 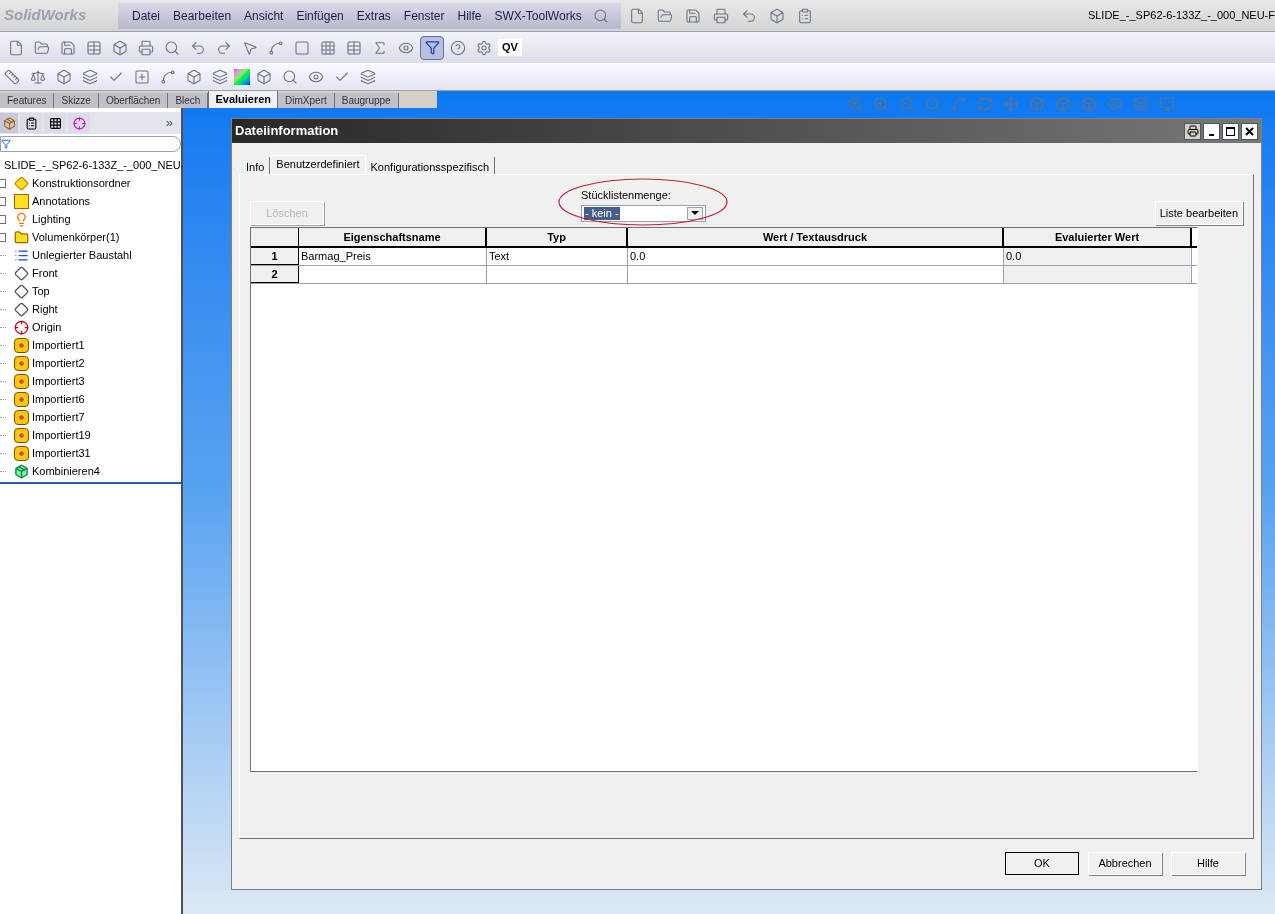 What do you see at coordinates (82, 255) in the screenshot?
I see `tree-item: Unlegierter Baustahl` at bounding box center [82, 255].